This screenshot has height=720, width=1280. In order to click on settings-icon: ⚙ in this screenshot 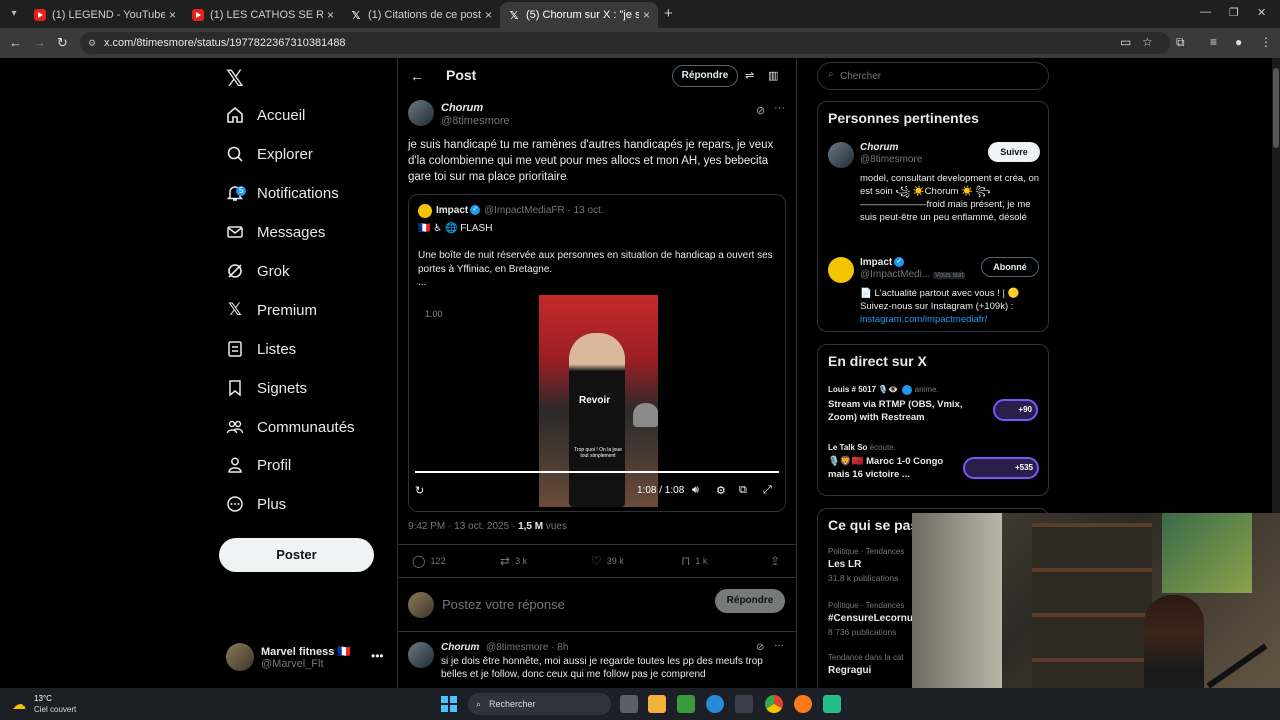, I will do `click(721, 490)`.